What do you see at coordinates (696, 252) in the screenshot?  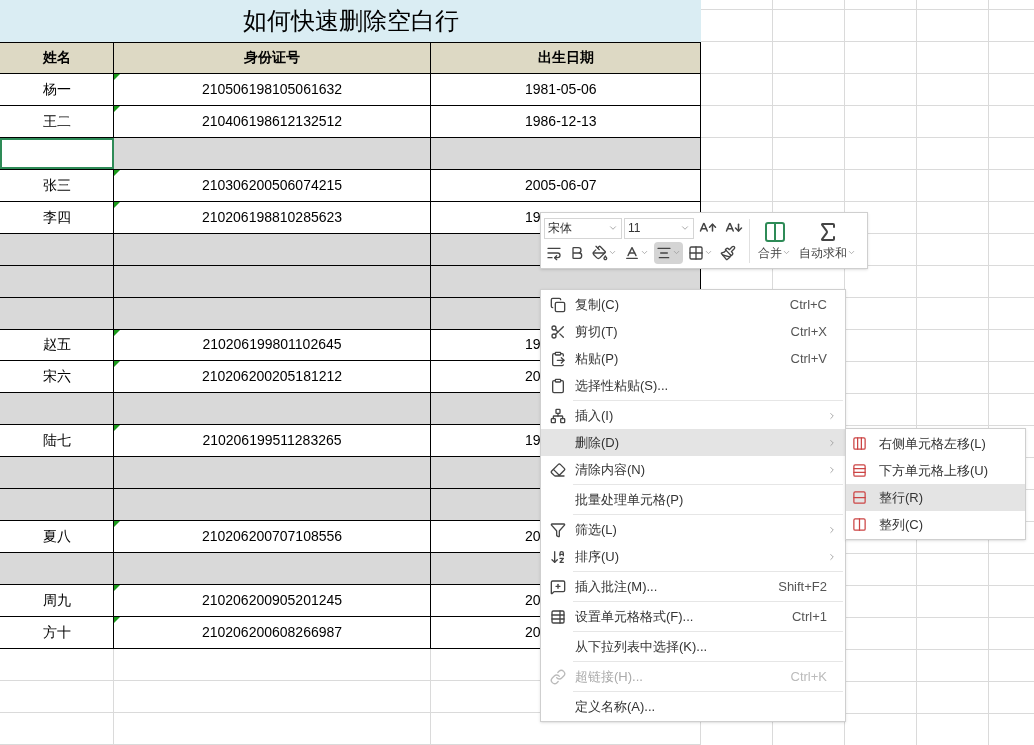 I see `border-icon` at bounding box center [696, 252].